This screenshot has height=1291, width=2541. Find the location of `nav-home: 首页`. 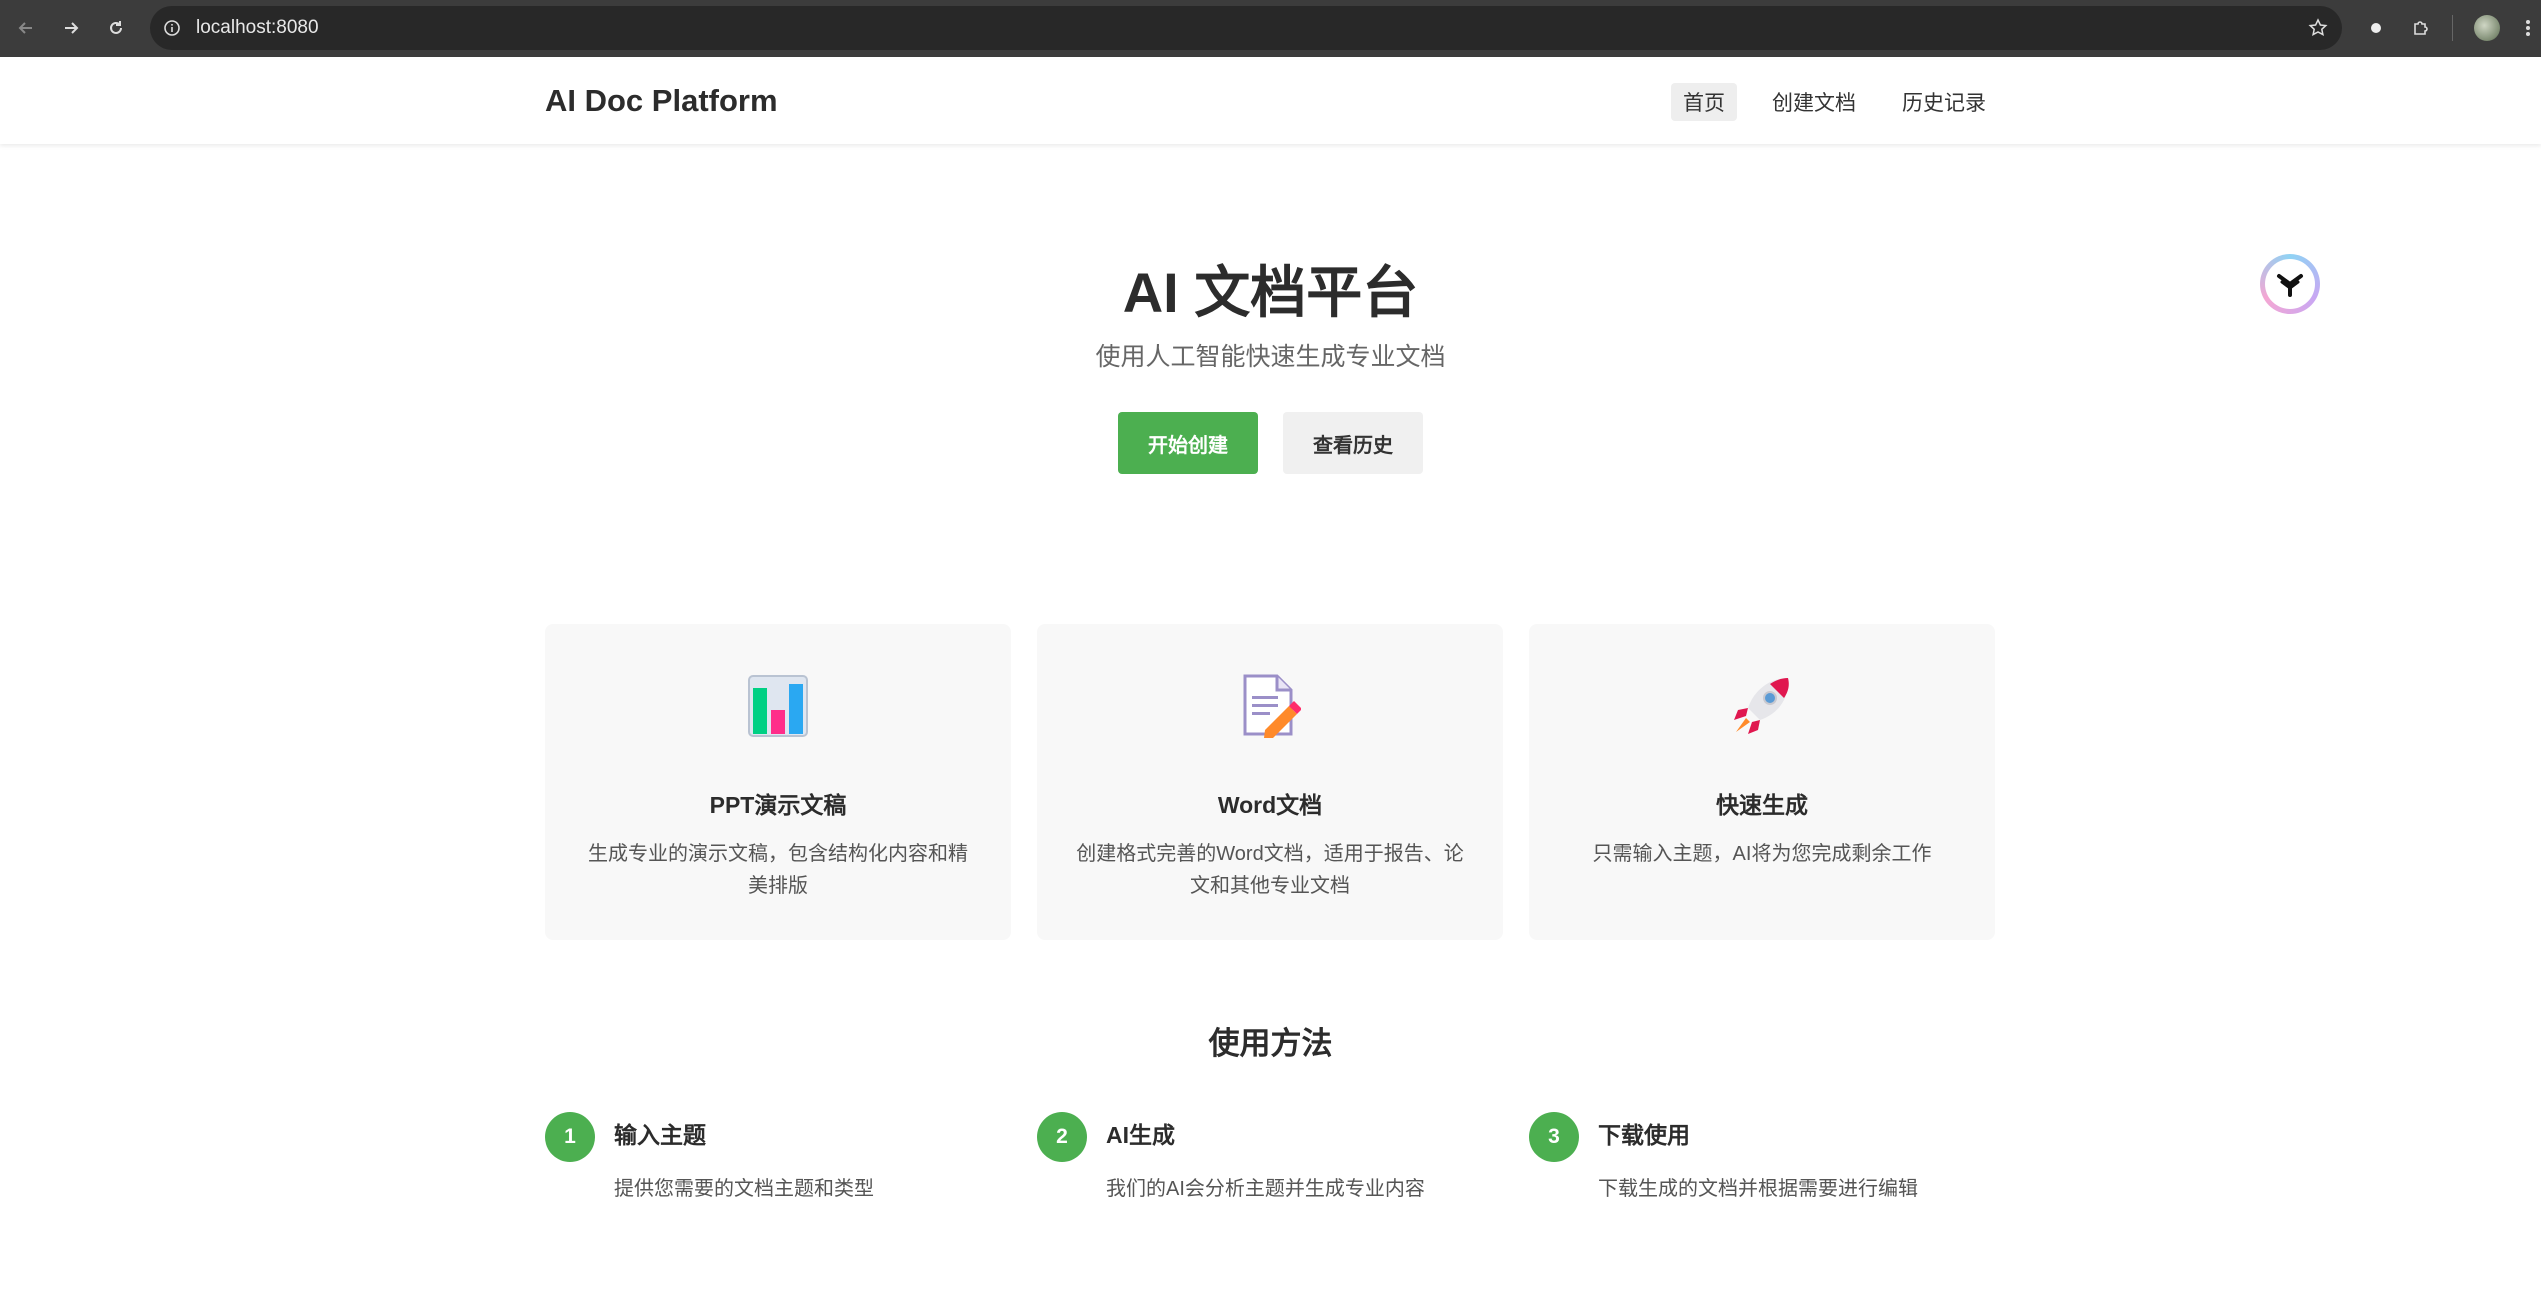

nav-home: 首页 is located at coordinates (1704, 102).